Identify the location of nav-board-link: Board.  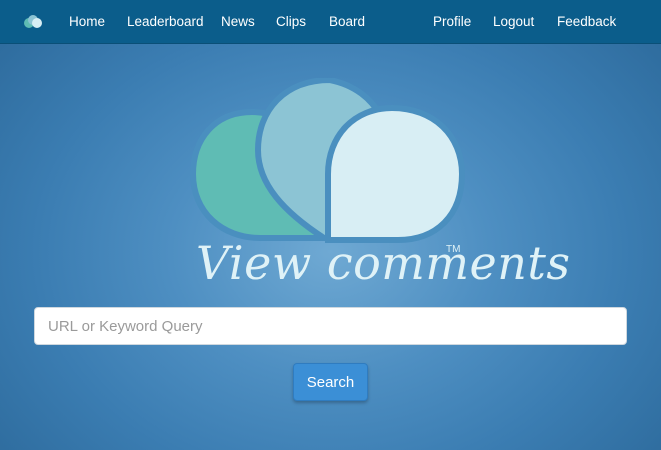
(347, 22).